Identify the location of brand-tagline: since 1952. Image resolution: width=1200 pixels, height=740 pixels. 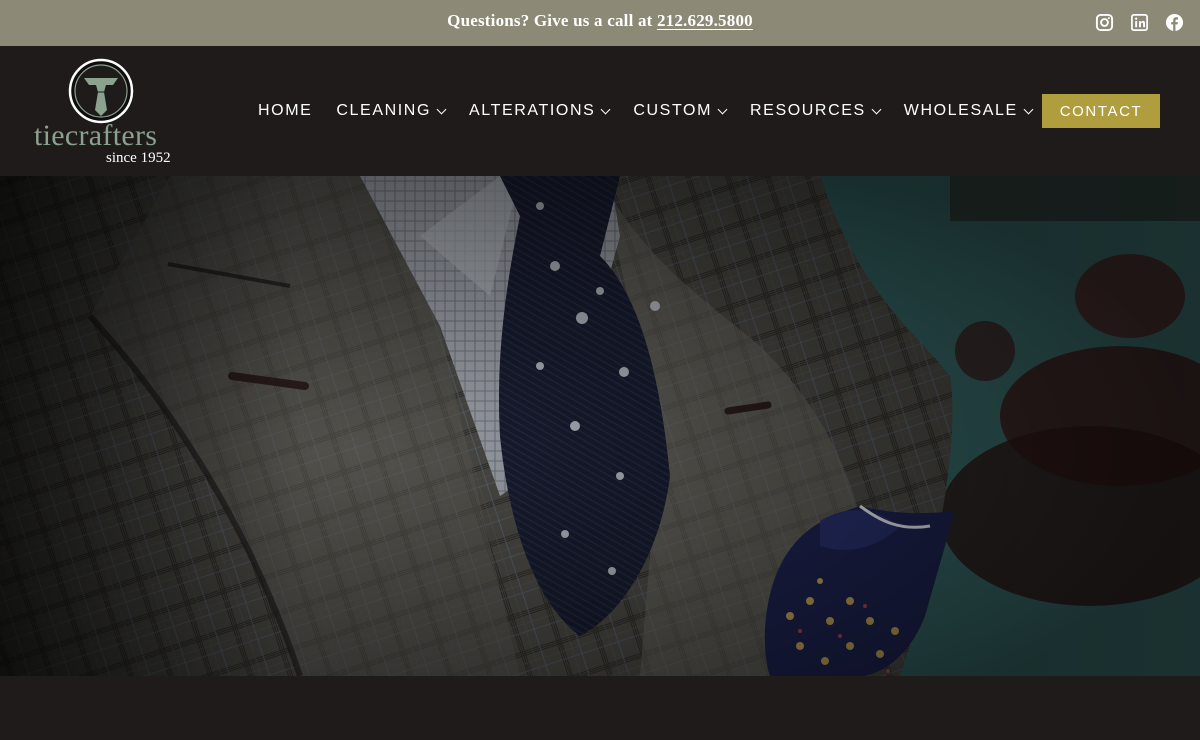
(138, 158).